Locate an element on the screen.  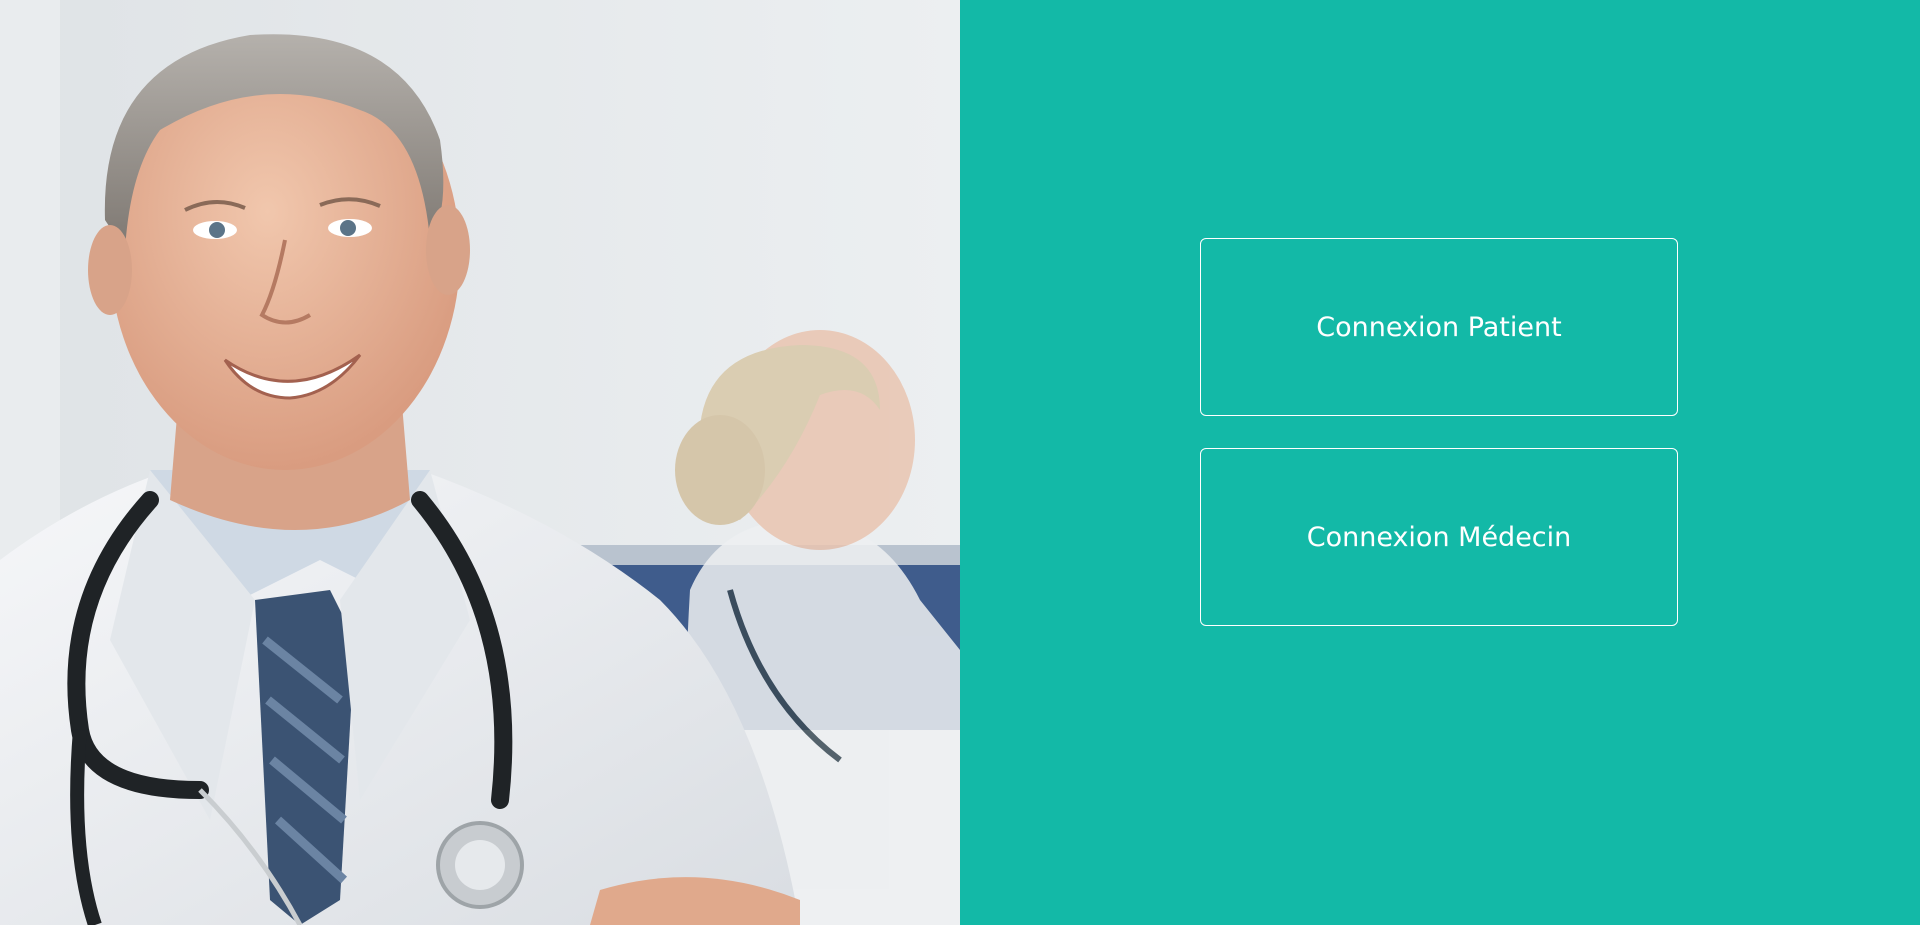
doctor-login-button: Connexion Médecin is located at coordinates (1439, 537).